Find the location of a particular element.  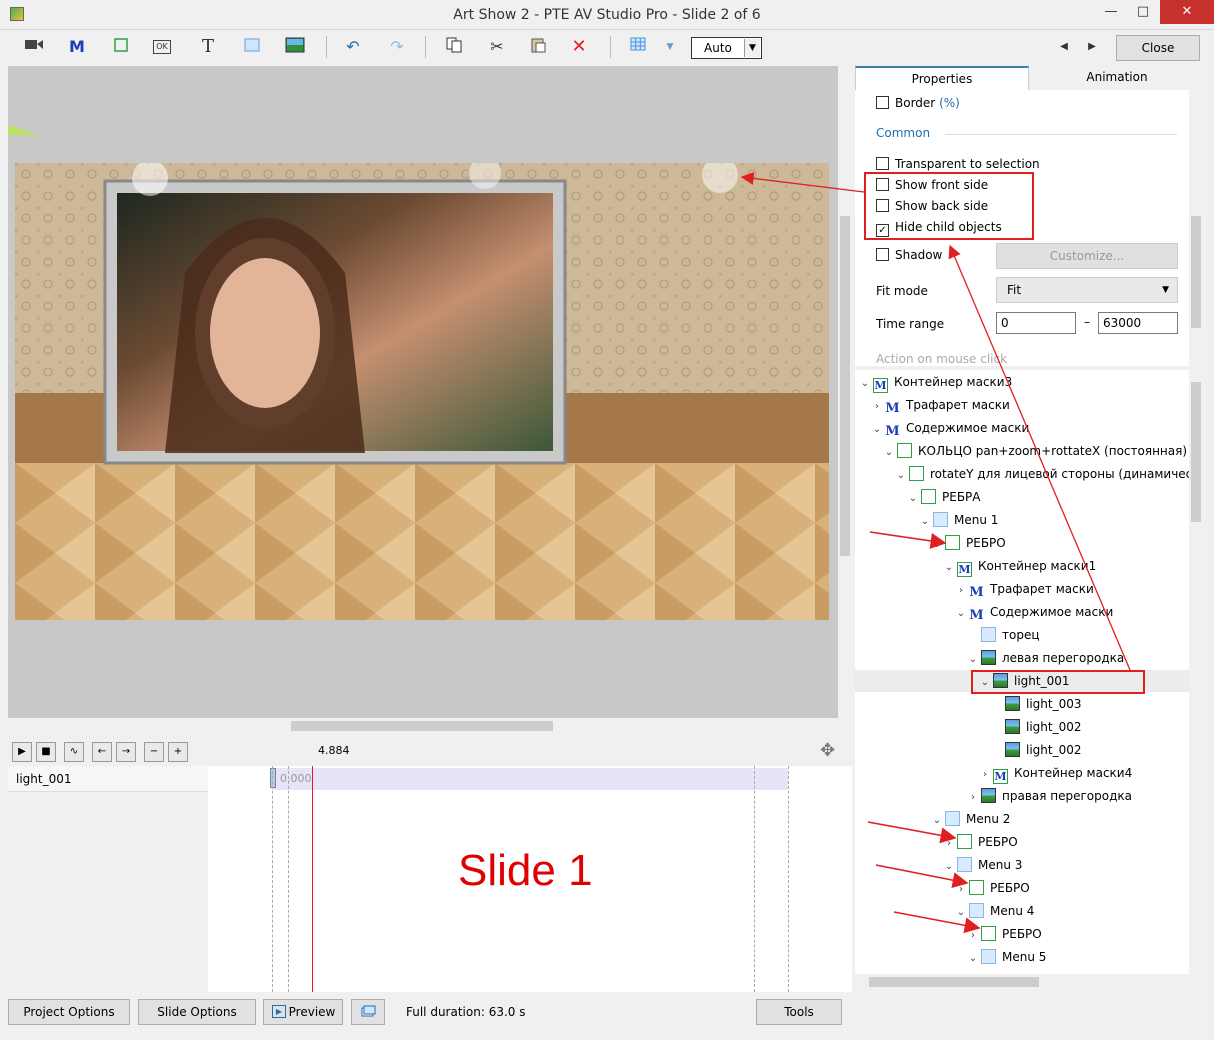

slide-options-button: Slide Options is located at coordinates (197, 1012).